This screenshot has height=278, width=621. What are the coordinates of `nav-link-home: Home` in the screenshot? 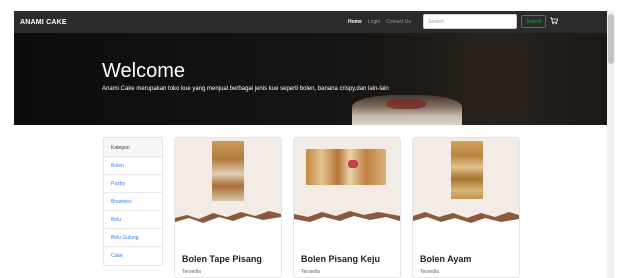 It's located at (355, 22).